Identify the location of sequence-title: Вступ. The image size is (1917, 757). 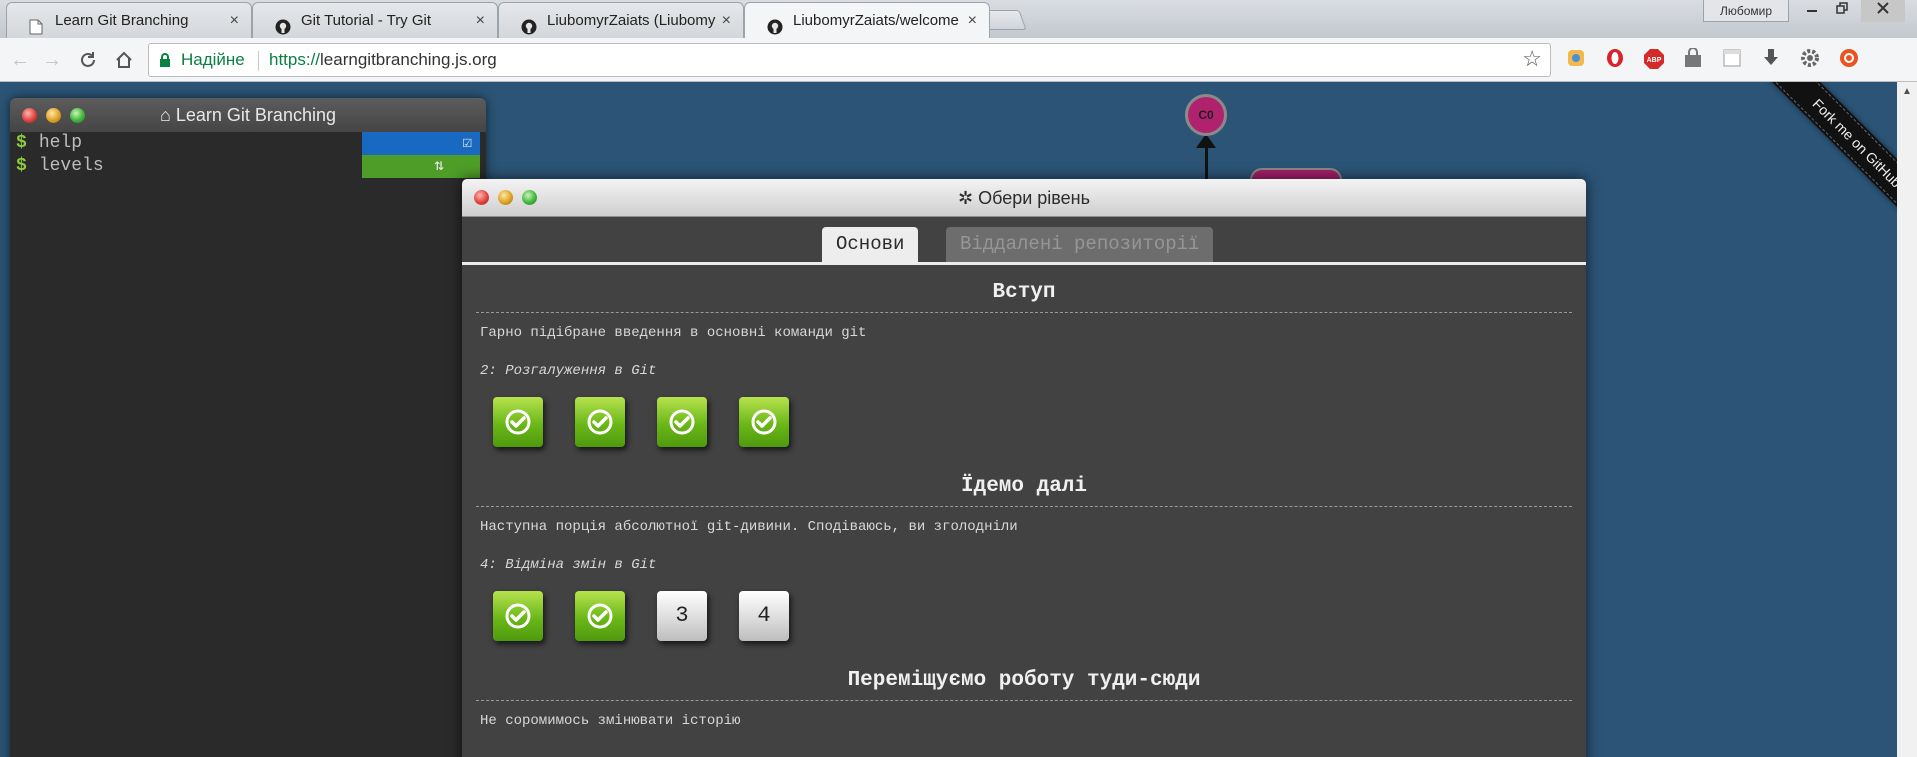
(1024, 297).